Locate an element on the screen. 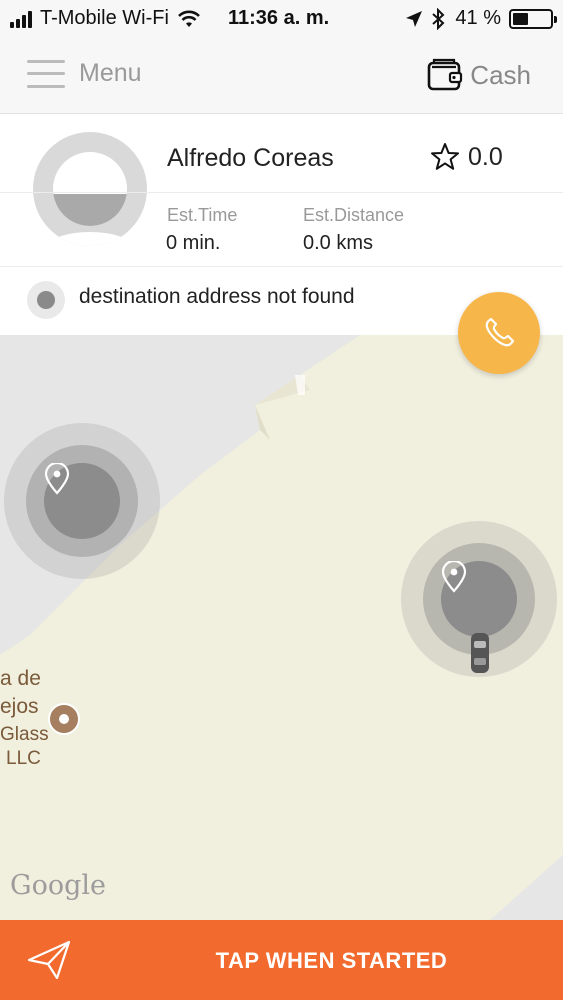  start-trip-button: TAP WHEN STARTED is located at coordinates (281, 960).